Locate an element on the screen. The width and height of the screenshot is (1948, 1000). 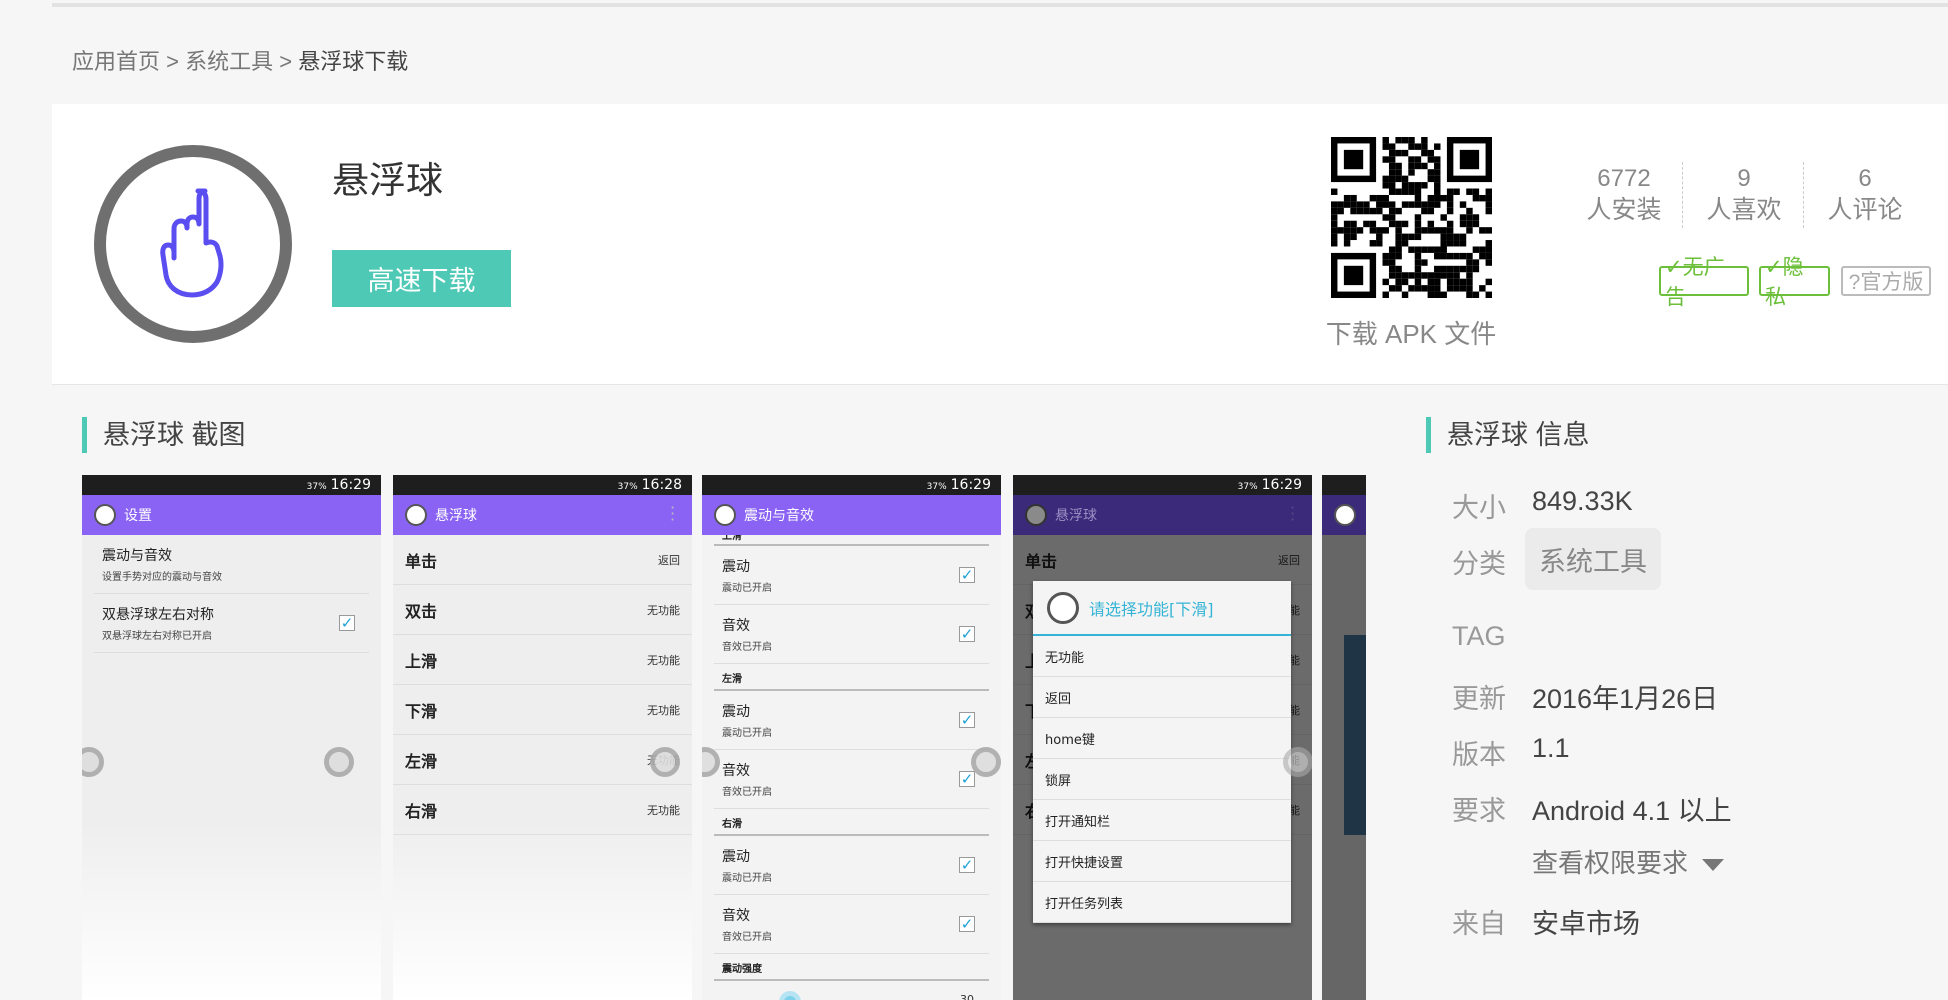
updated-value: 2016年1月26日 is located at coordinates (1625, 699).